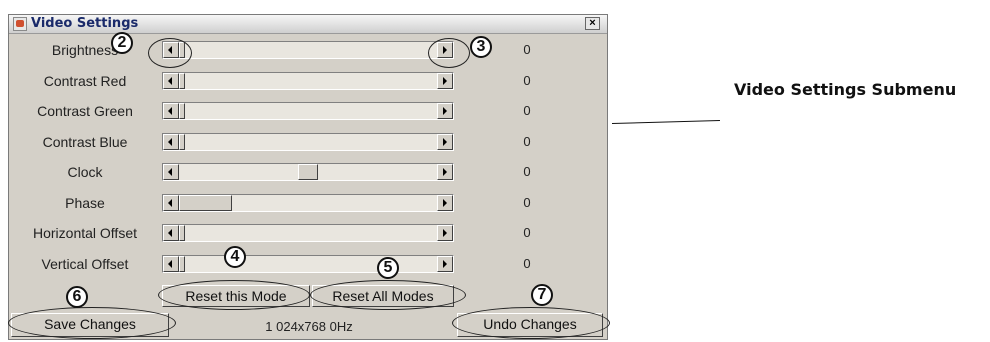 The width and height of the screenshot is (990, 342). What do you see at coordinates (84, 233) in the screenshot?
I see `setting-label: Horizontal Offset` at bounding box center [84, 233].